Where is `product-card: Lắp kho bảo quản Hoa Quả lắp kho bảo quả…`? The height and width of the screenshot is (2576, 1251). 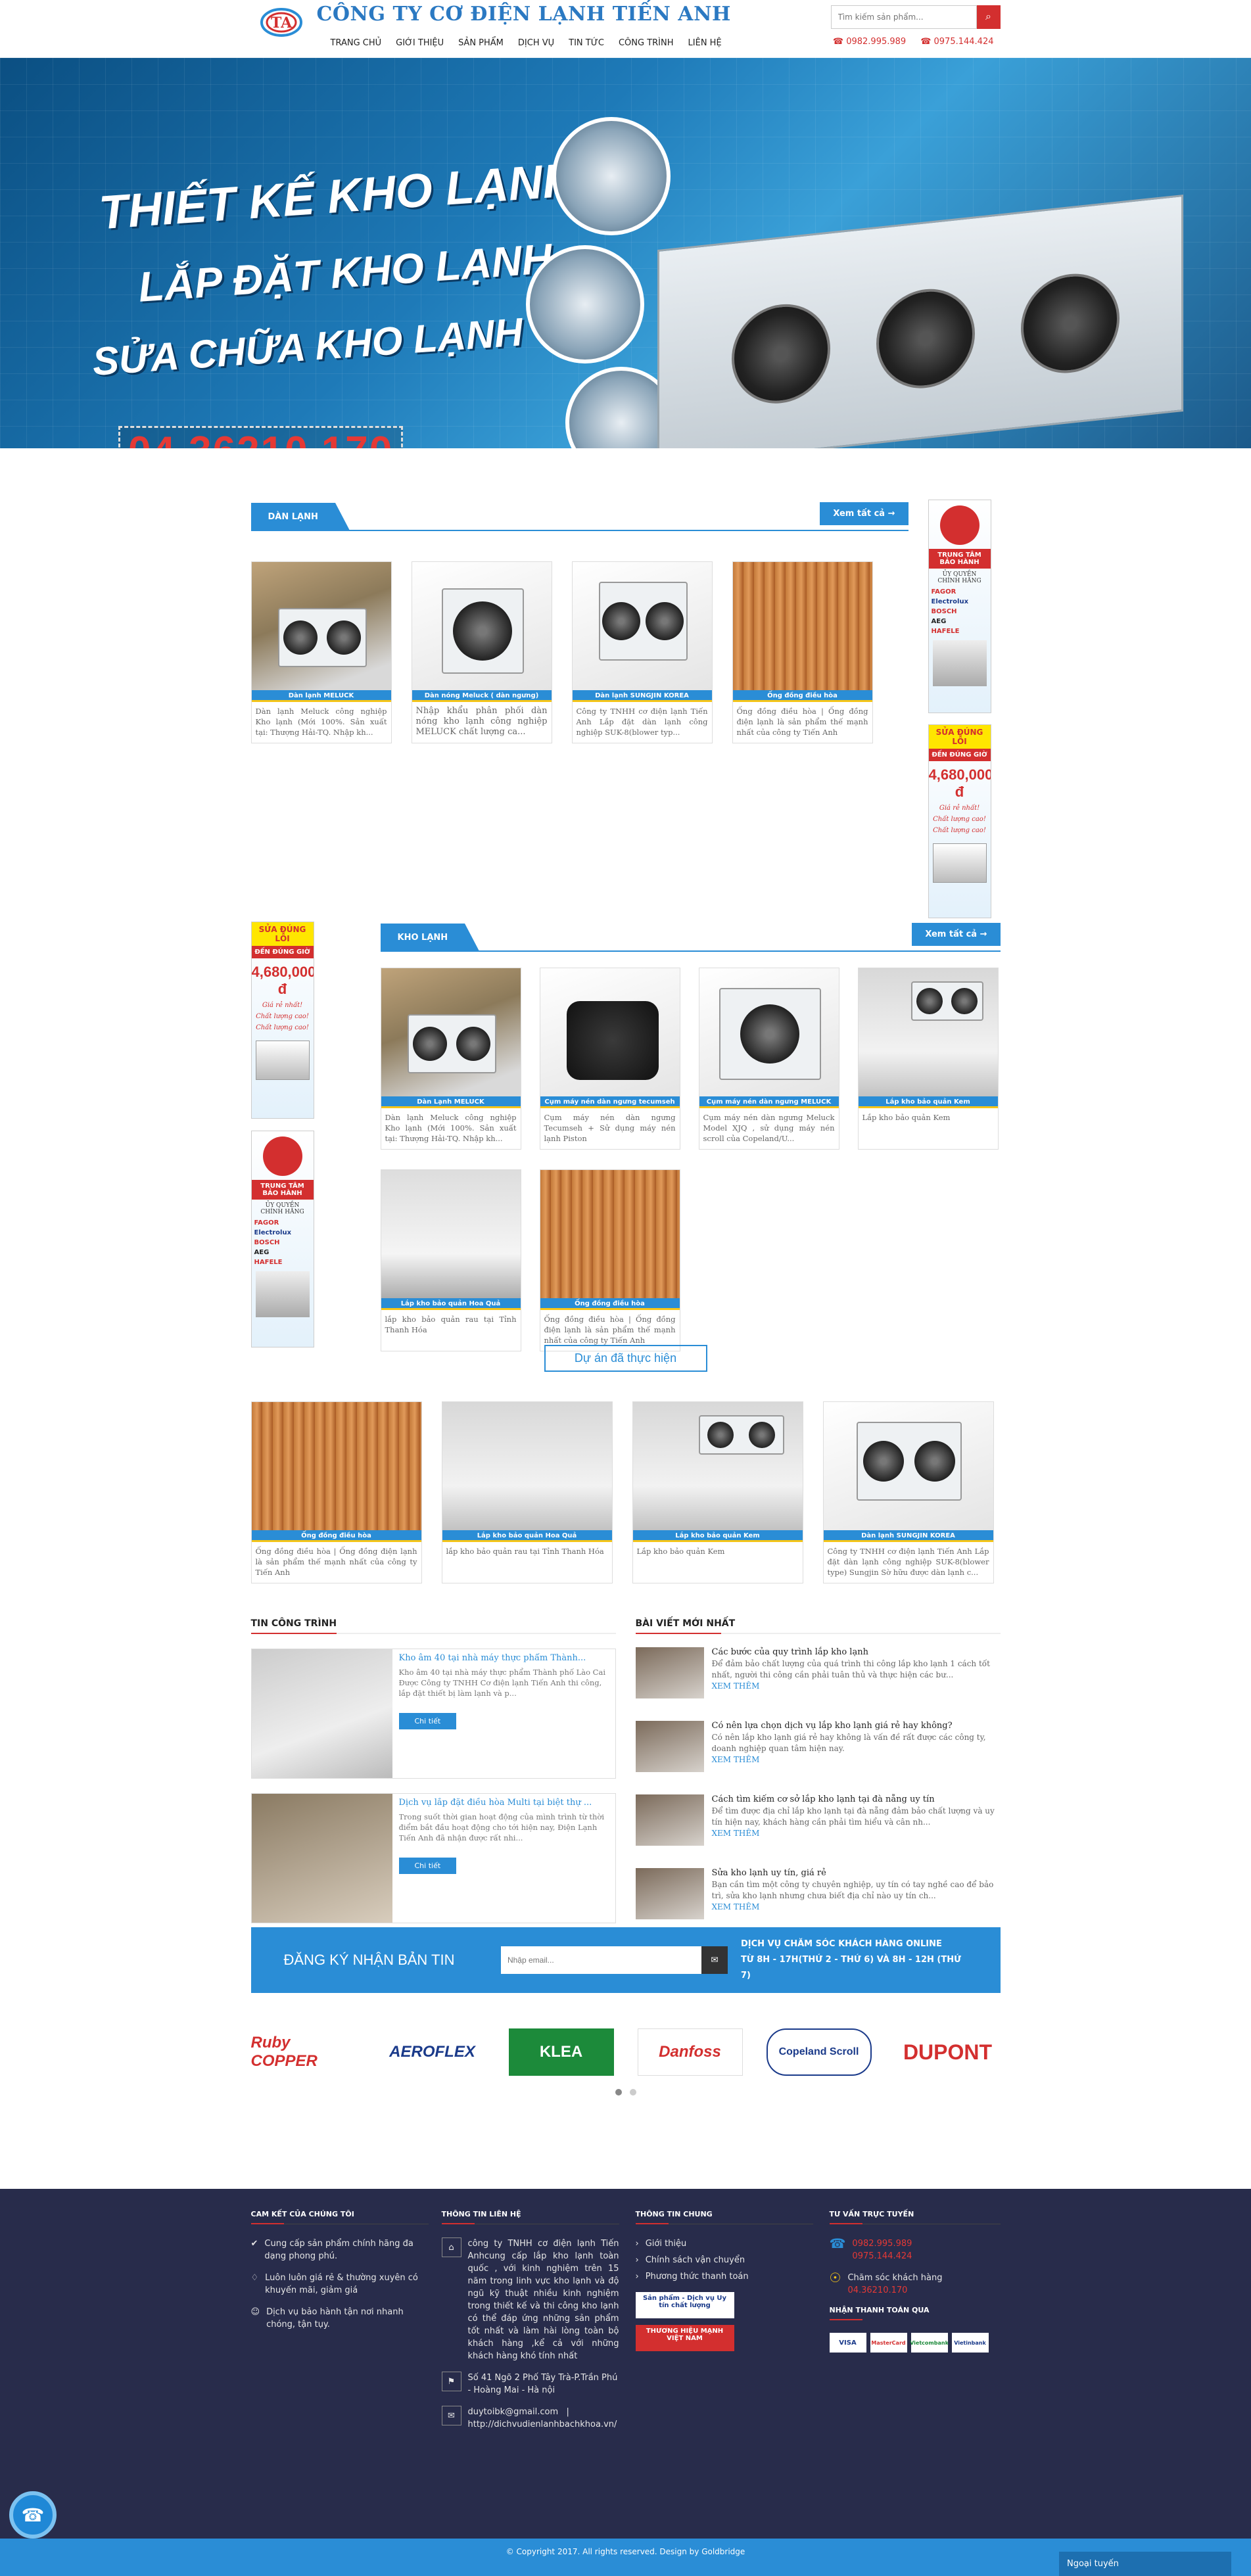 product-card: Lắp kho bảo quản Hoa Quả lắp kho bảo quả… is located at coordinates (450, 1260).